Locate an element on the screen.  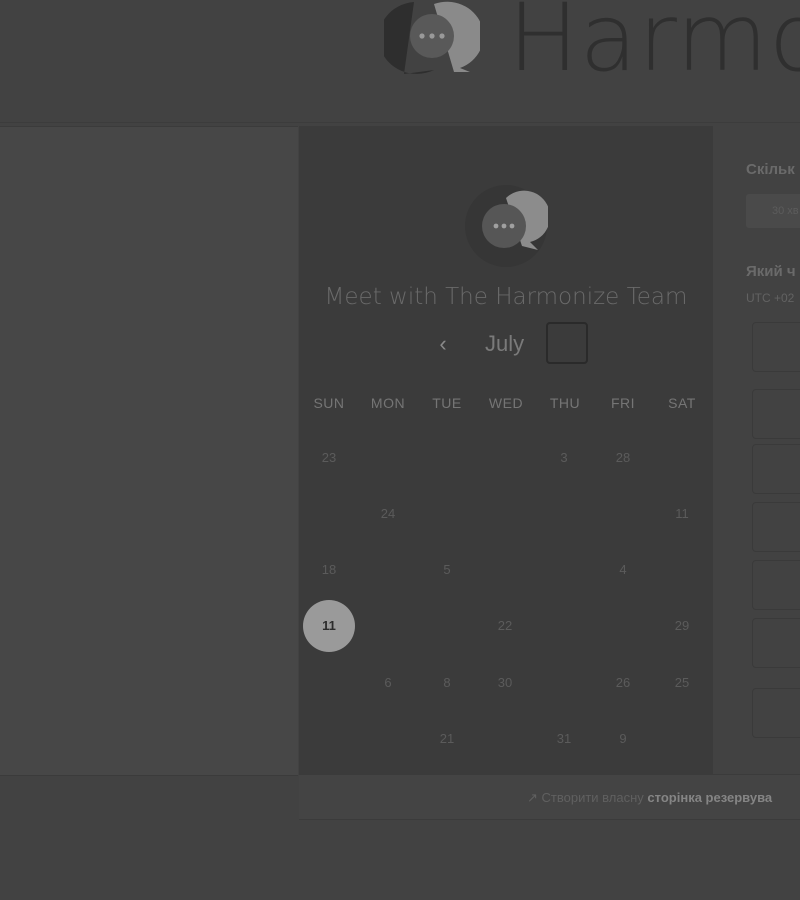
weekday-thu: THU is located at coordinates (565, 403).